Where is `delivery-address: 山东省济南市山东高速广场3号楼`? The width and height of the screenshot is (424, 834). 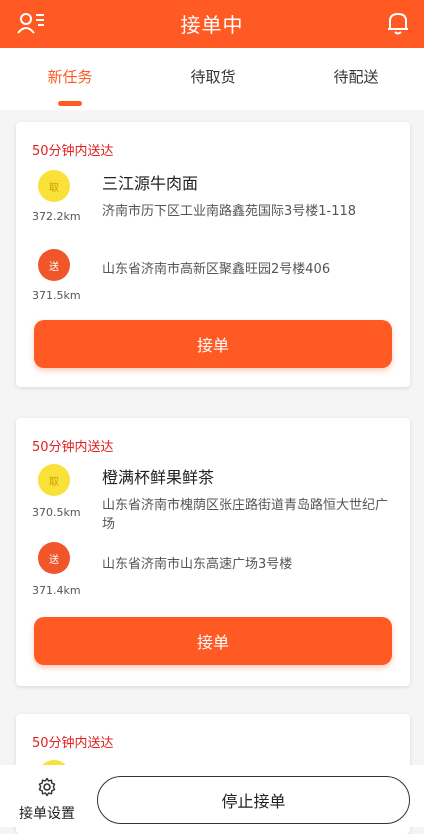 delivery-address: 山东省济南市山东高速广场3号楼 is located at coordinates (197, 564).